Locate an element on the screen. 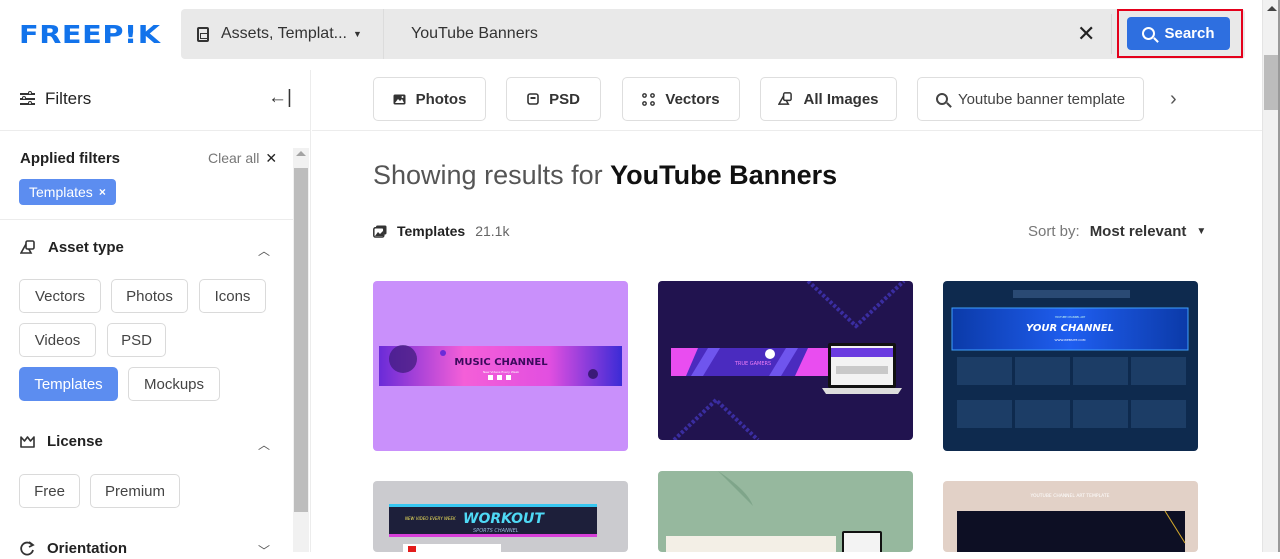  category-psd: PSD is located at coordinates (553, 99).